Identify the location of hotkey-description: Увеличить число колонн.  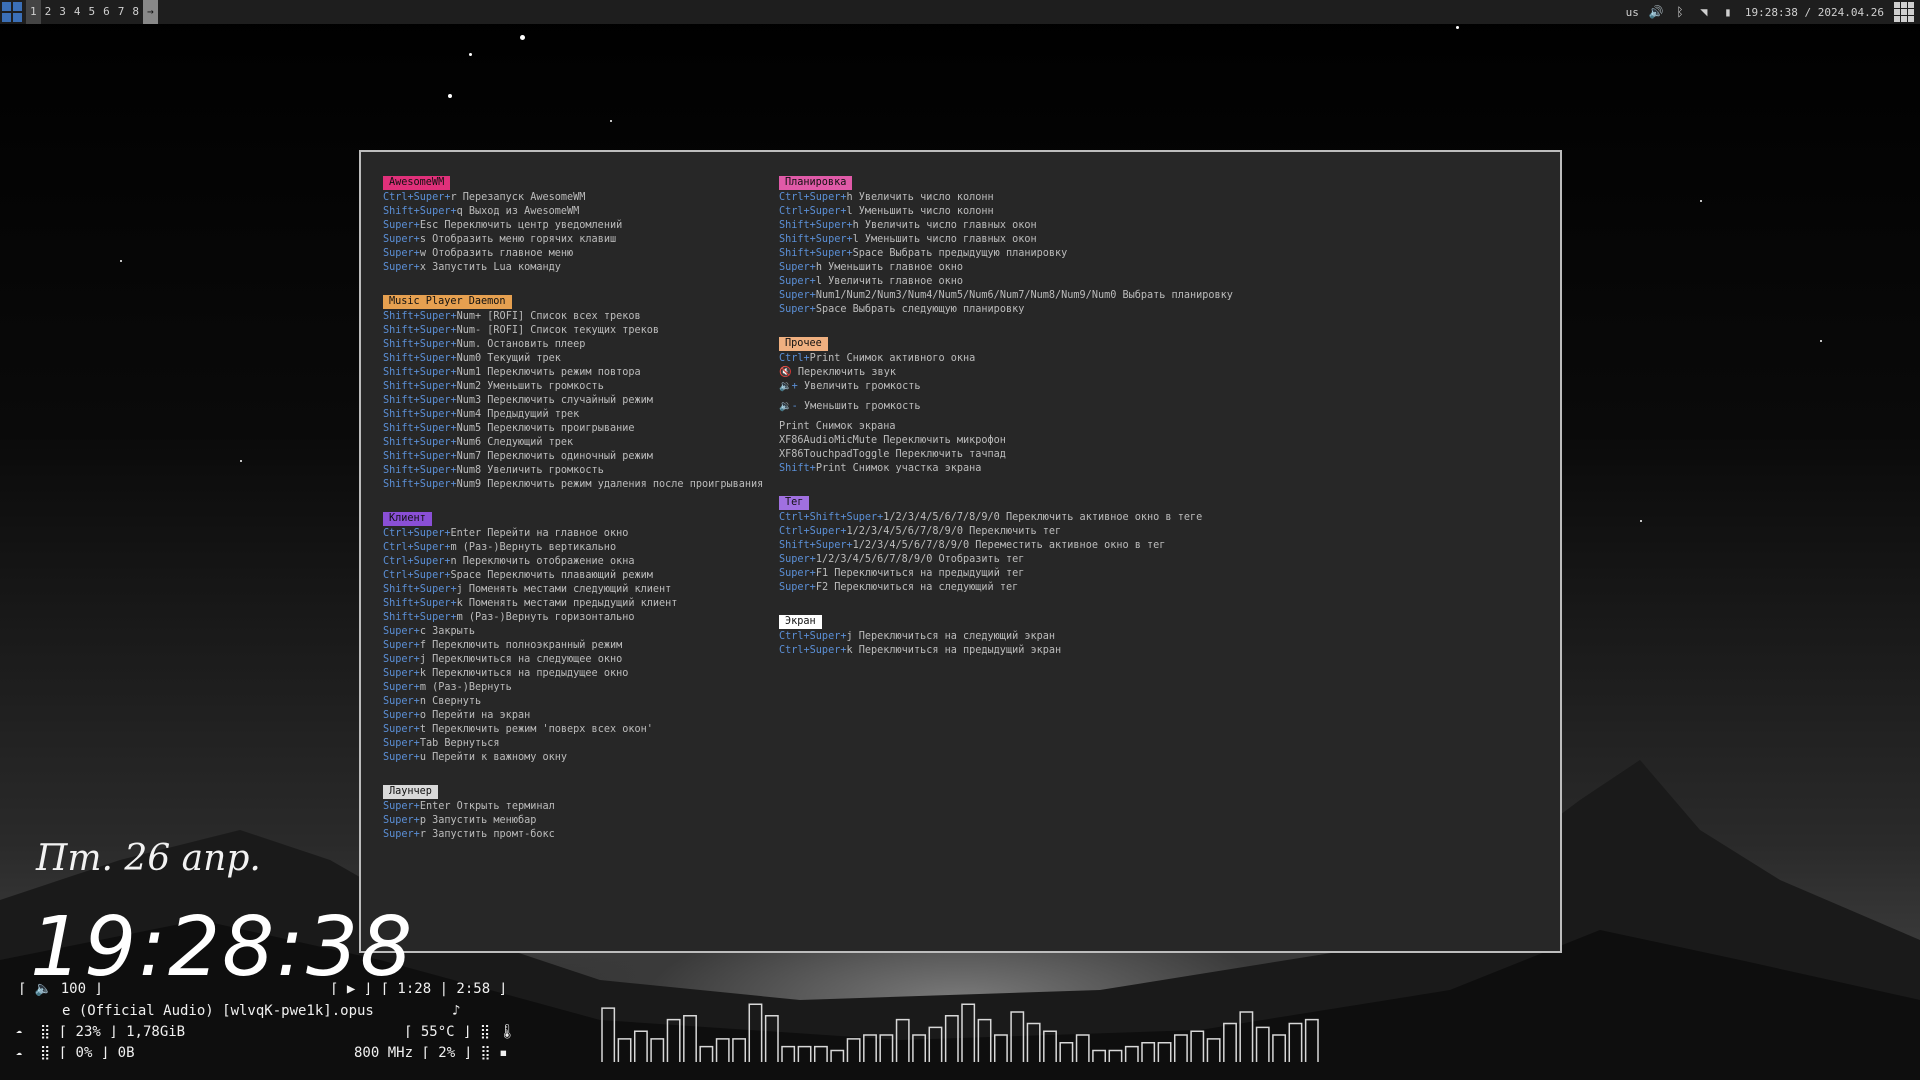
(923, 197).